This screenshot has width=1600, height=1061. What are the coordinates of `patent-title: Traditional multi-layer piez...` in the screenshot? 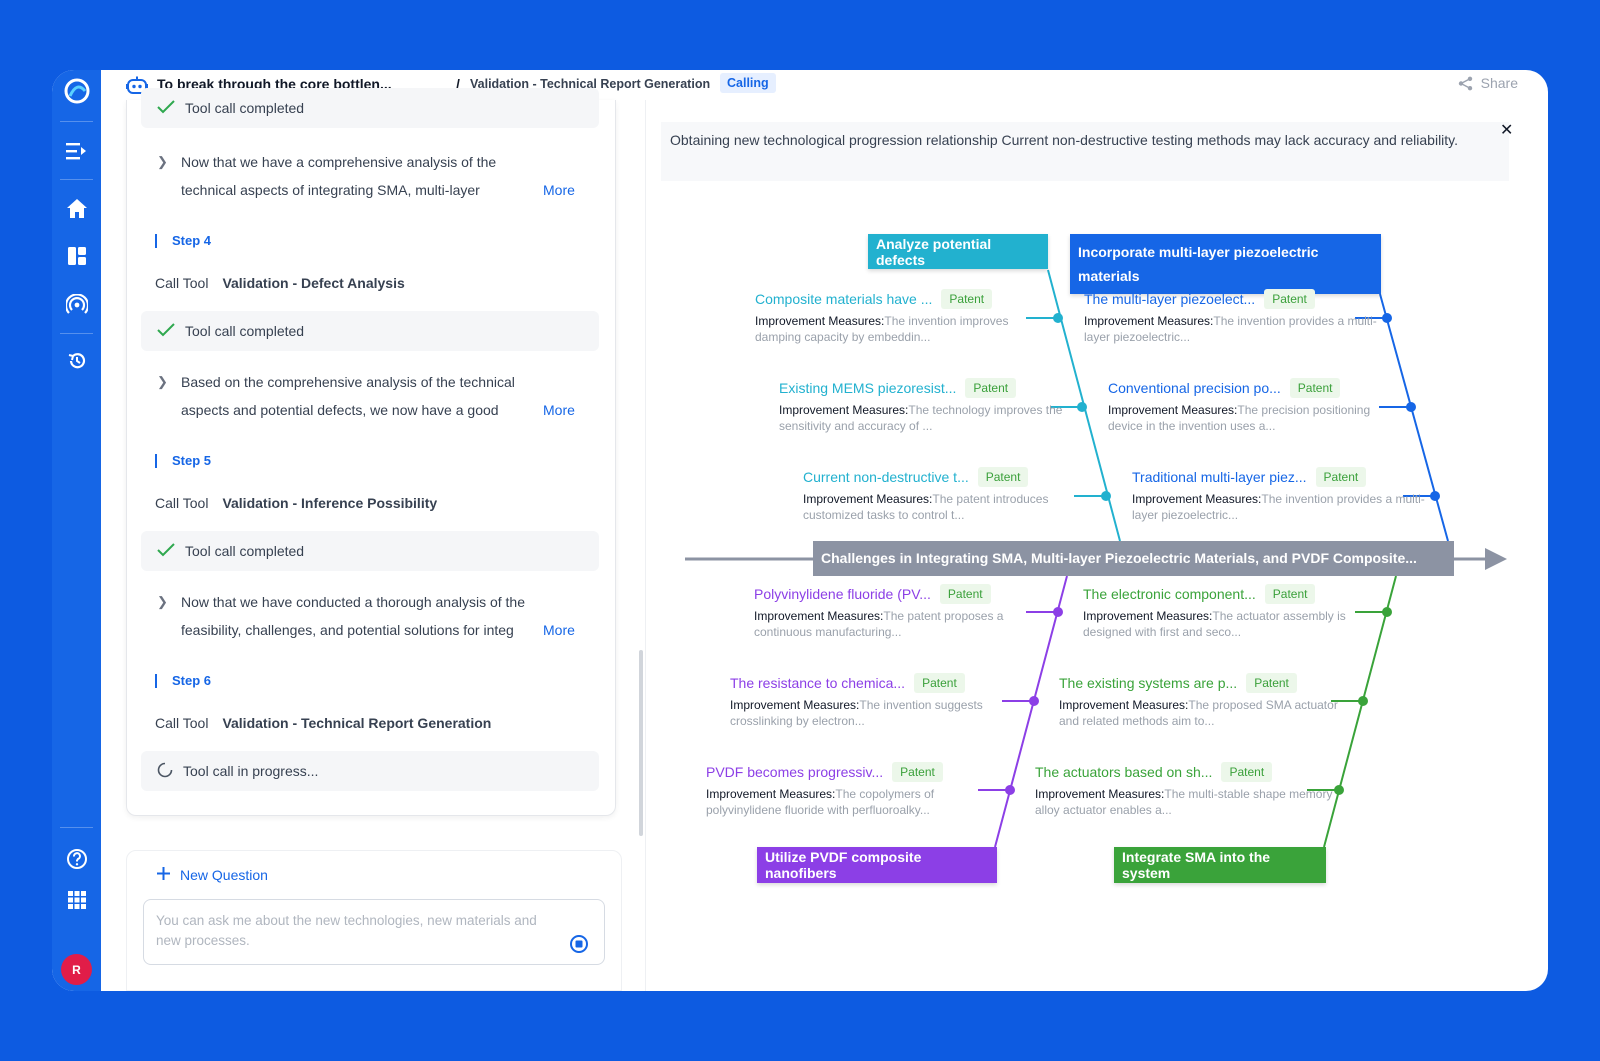 It's located at (1219, 477).